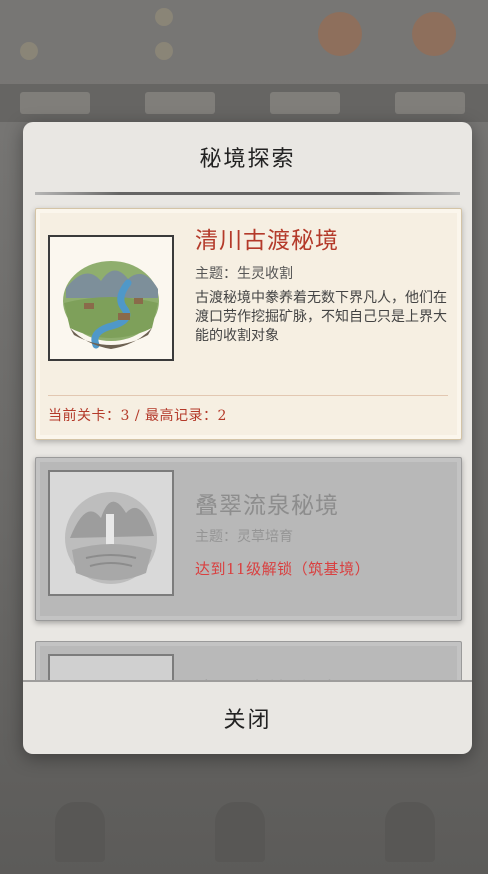 The width and height of the screenshot is (488, 874). Describe the element at coordinates (283, 569) in the screenshot. I see `realm-unlock-requirement: 达到11级解锁（筑基境）` at that location.